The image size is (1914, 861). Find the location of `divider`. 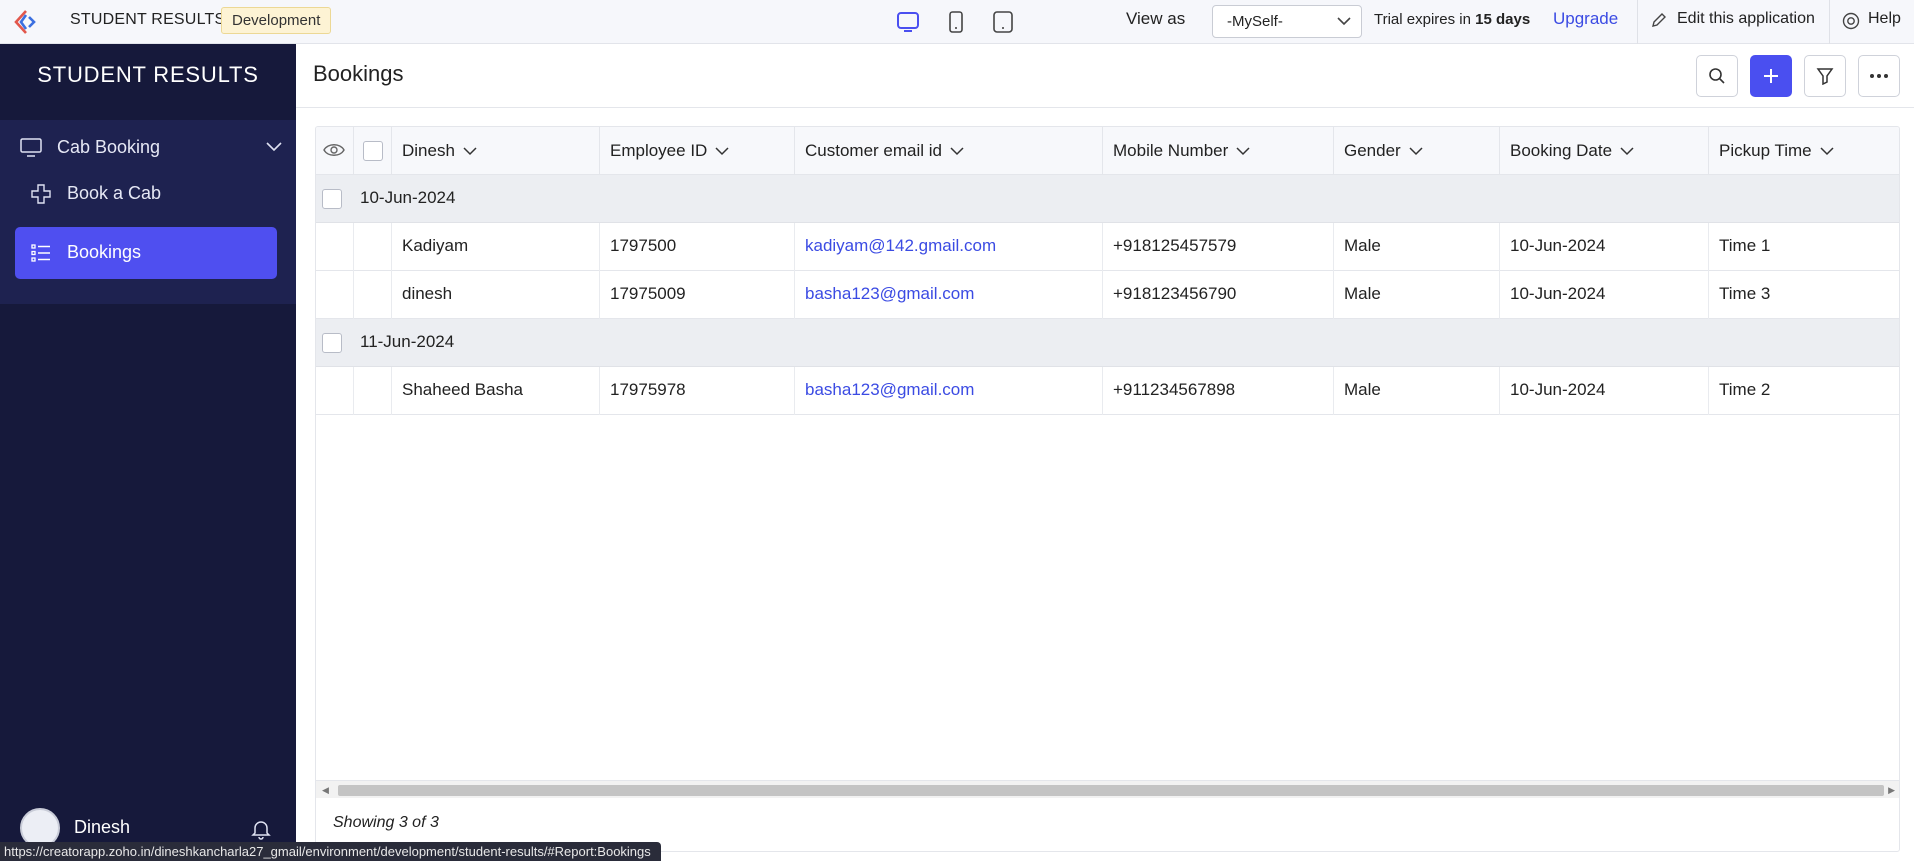

divider is located at coordinates (1637, 22).